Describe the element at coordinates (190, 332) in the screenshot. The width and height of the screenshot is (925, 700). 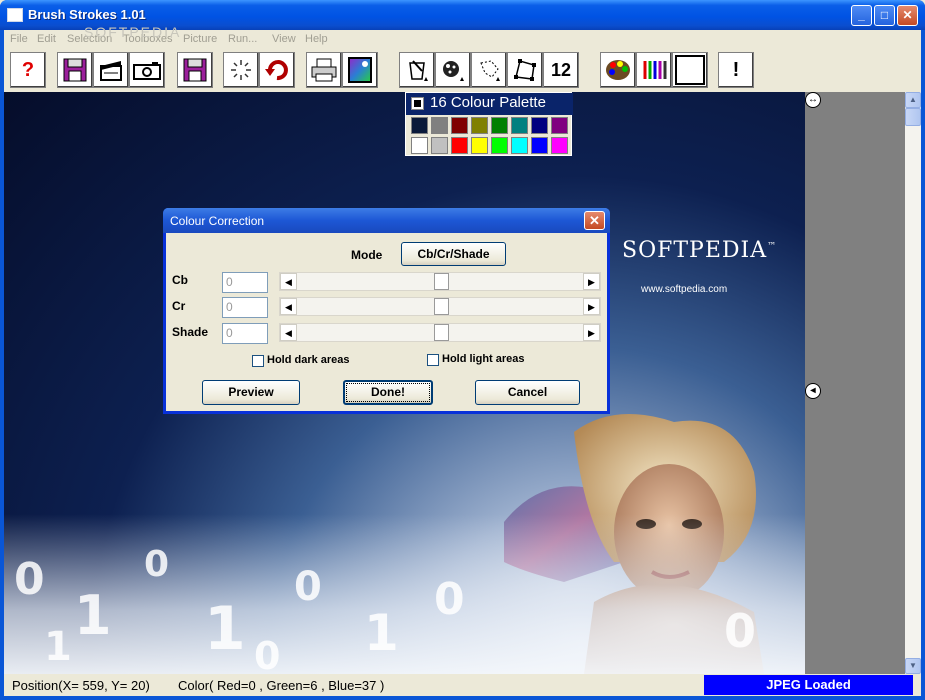
I see `shade-label: Shade` at that location.